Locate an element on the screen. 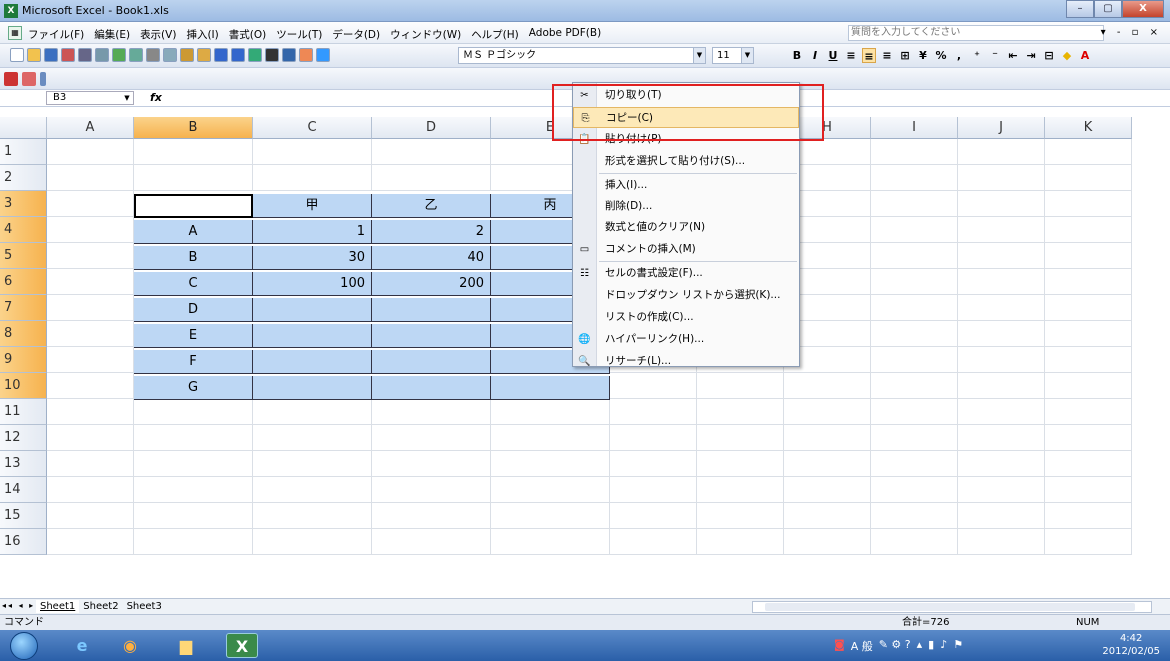 The width and height of the screenshot is (1170, 661). help-icon is located at coordinates (323, 55).